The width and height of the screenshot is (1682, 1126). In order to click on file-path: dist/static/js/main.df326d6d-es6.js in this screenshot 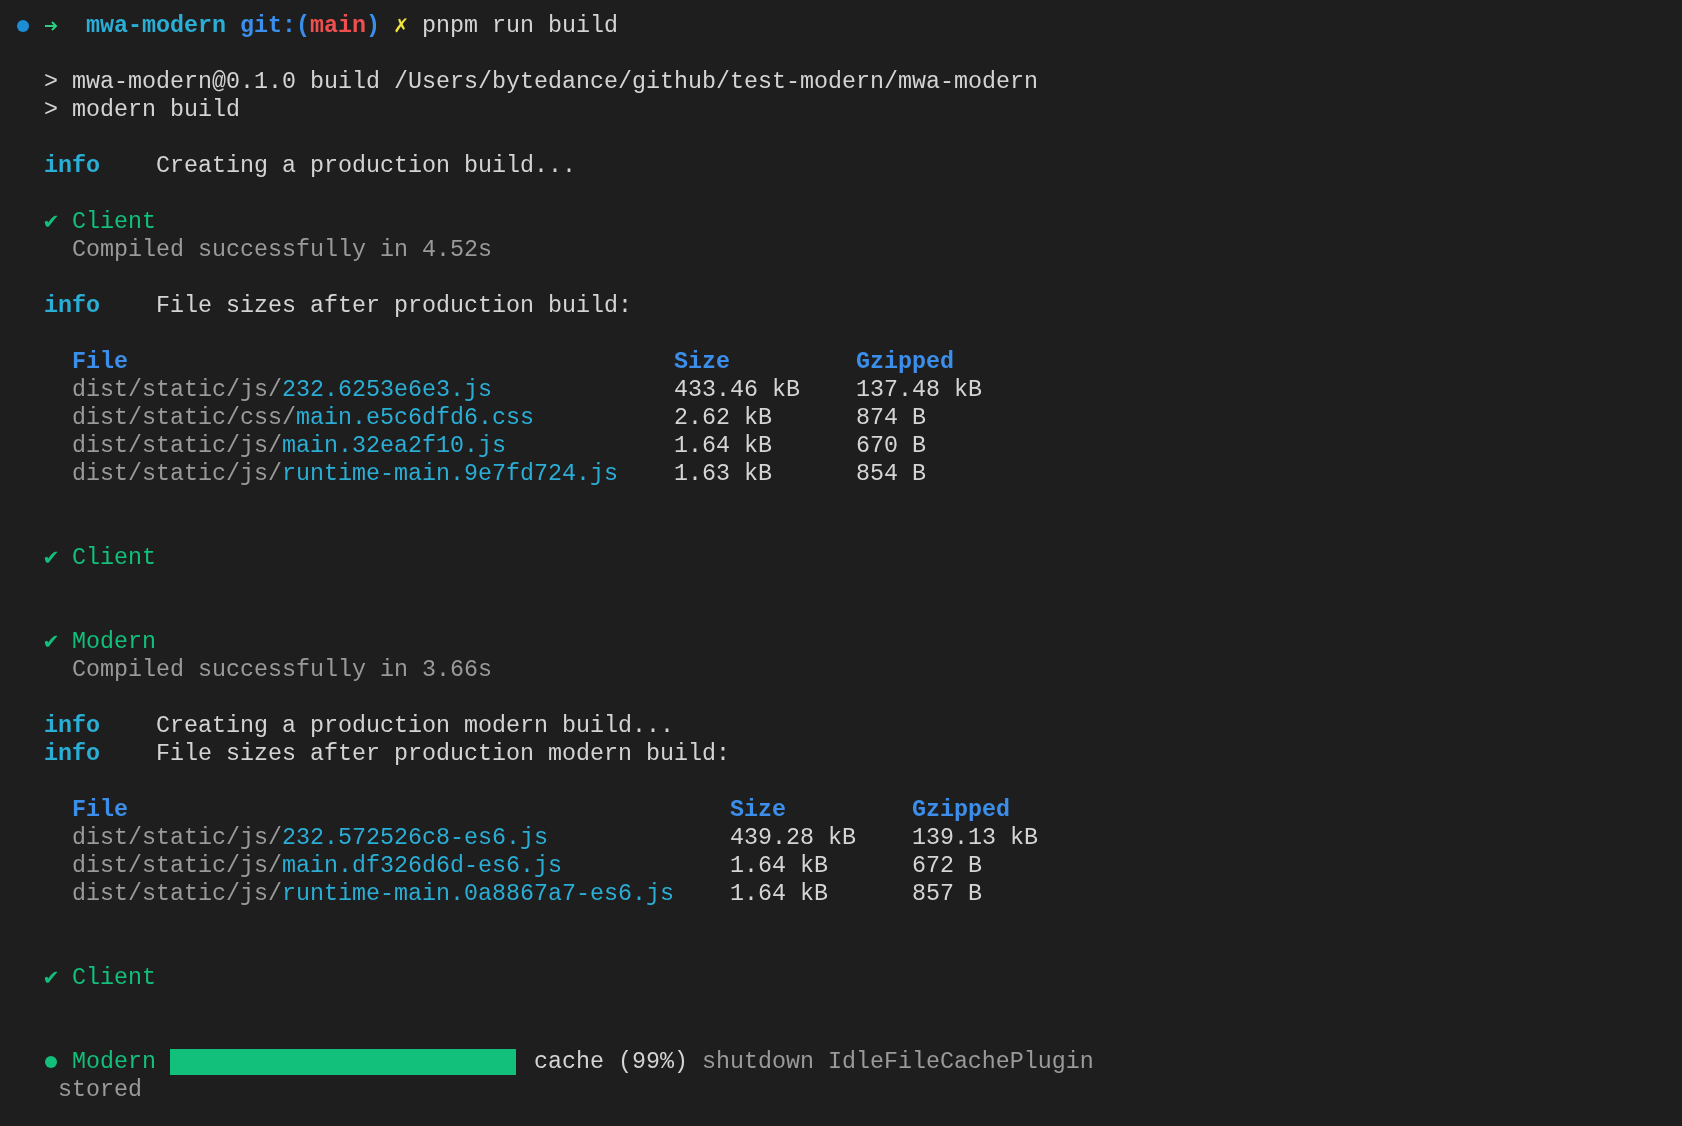, I will do `click(317, 866)`.